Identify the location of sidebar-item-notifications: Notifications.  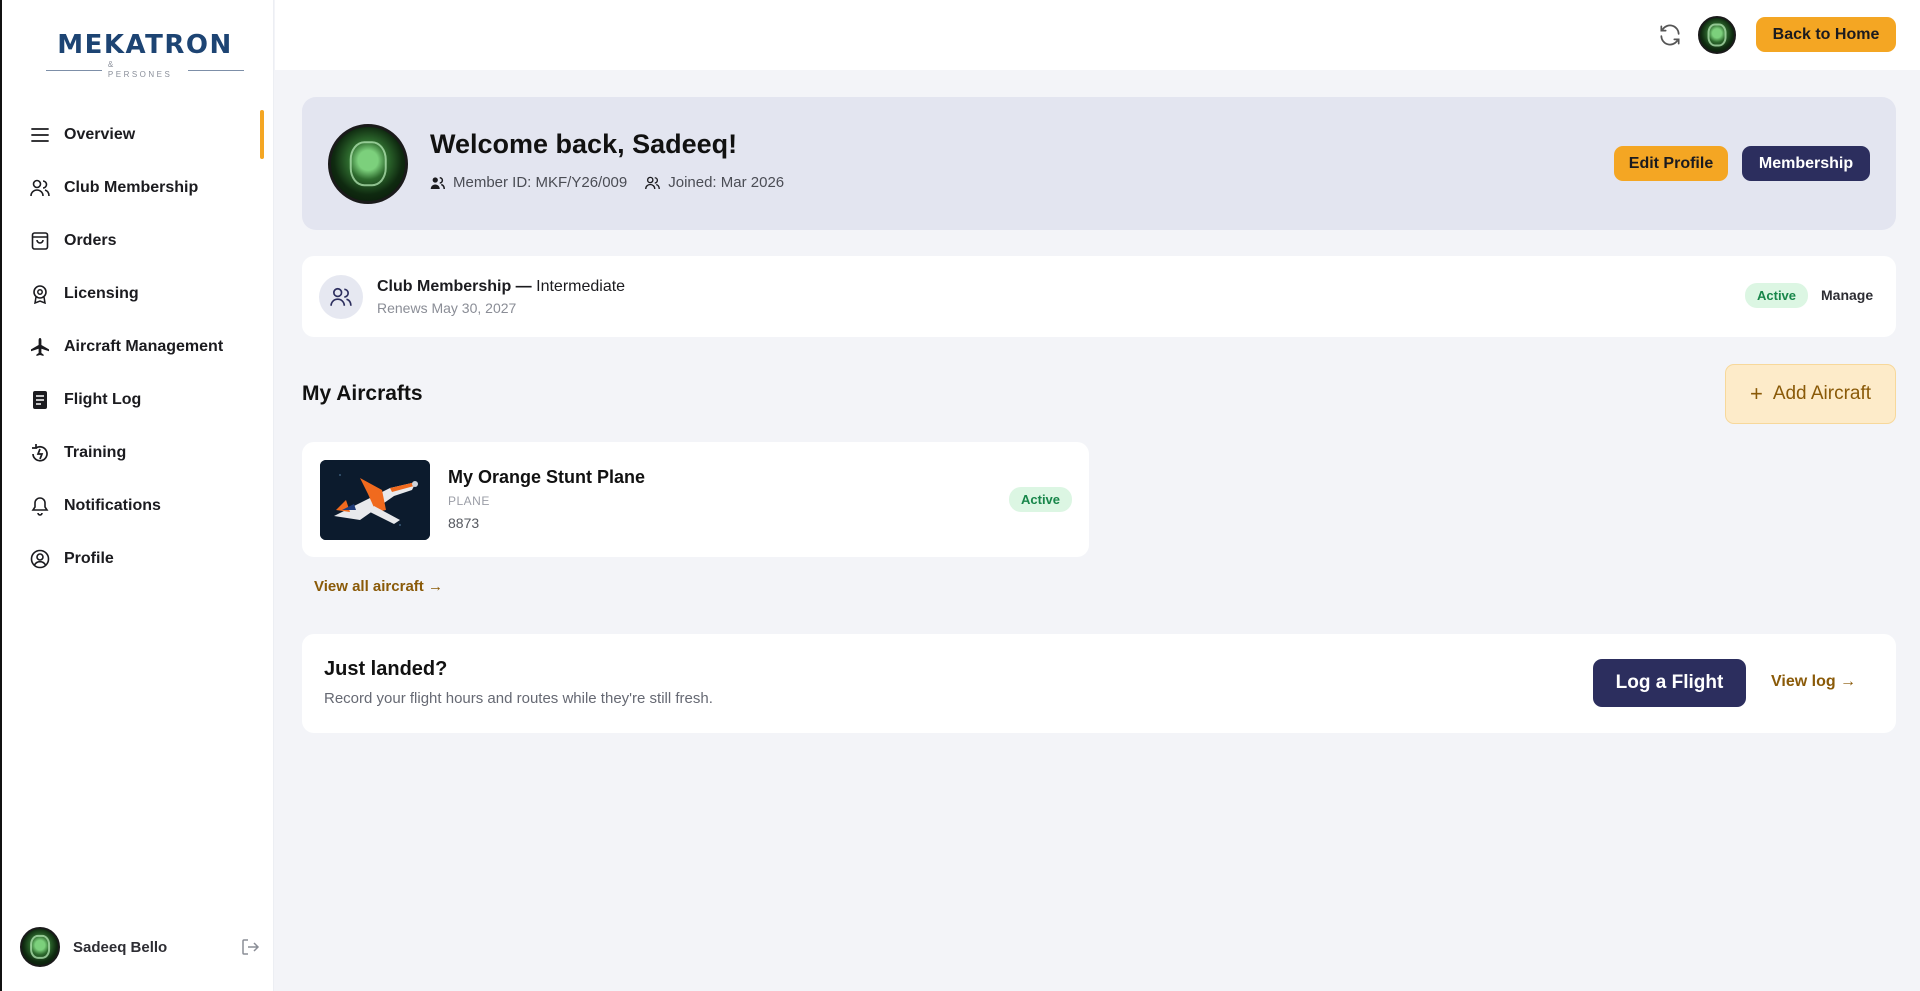
(138, 505).